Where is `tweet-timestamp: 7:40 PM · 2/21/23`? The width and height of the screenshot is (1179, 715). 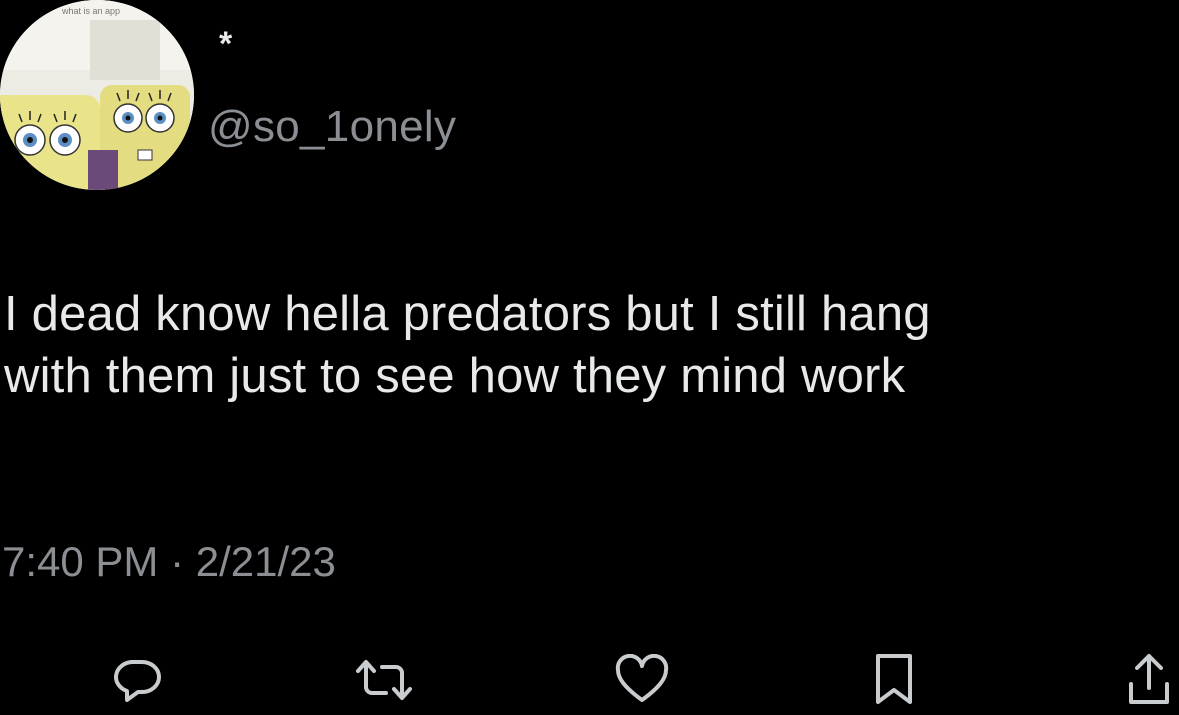
tweet-timestamp: 7:40 PM · 2/21/23 is located at coordinates (169, 562).